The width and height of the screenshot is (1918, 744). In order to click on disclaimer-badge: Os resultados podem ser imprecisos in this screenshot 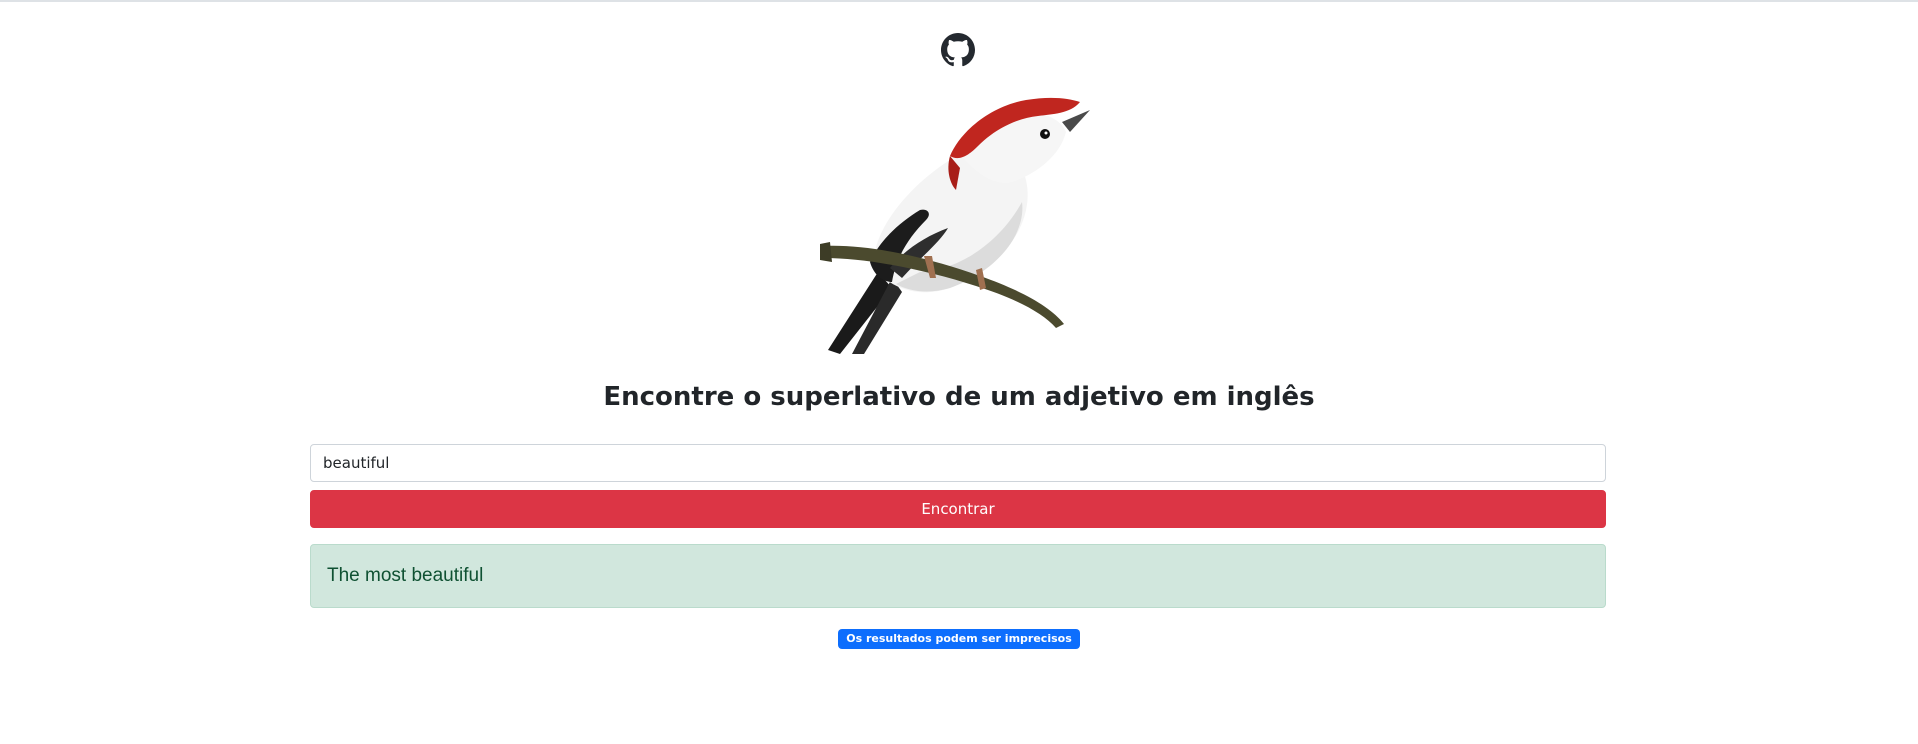, I will do `click(959, 639)`.